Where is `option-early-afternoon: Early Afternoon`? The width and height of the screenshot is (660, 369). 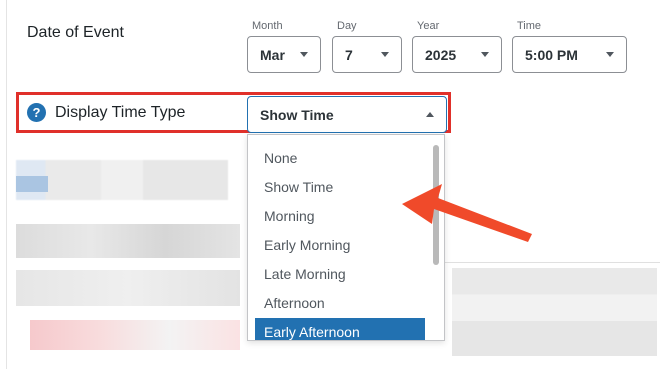 option-early-afternoon: Early Afternoon is located at coordinates (340, 329).